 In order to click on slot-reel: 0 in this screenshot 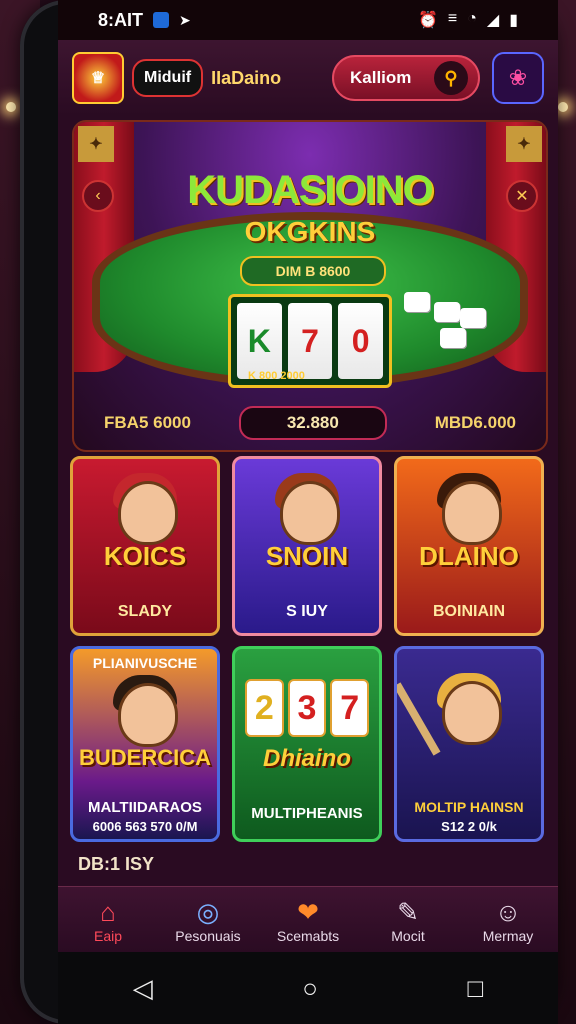, I will do `click(361, 341)`.